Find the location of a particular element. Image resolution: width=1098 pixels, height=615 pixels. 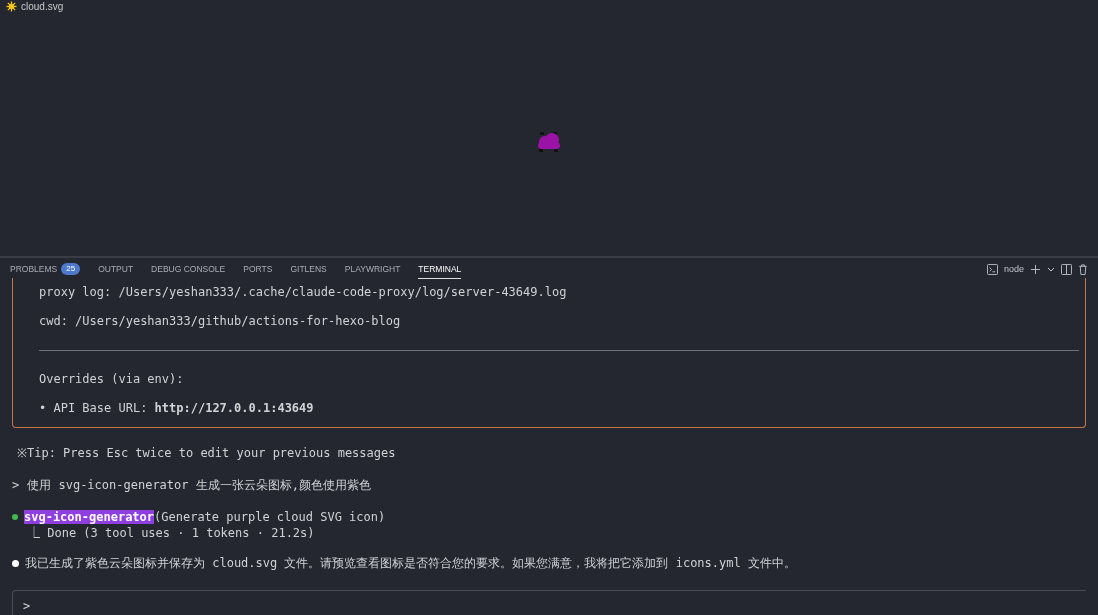

terminal-line: • API Base URL: http://127.0.0.1:43649 is located at coordinates (177, 408).